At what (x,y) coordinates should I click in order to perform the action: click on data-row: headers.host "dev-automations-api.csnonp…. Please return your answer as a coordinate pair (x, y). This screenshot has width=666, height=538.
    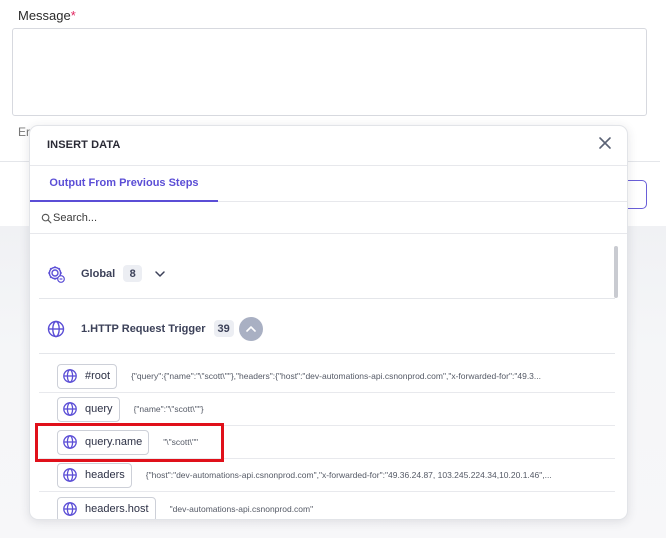
    Looking at the image, I should click on (327, 506).